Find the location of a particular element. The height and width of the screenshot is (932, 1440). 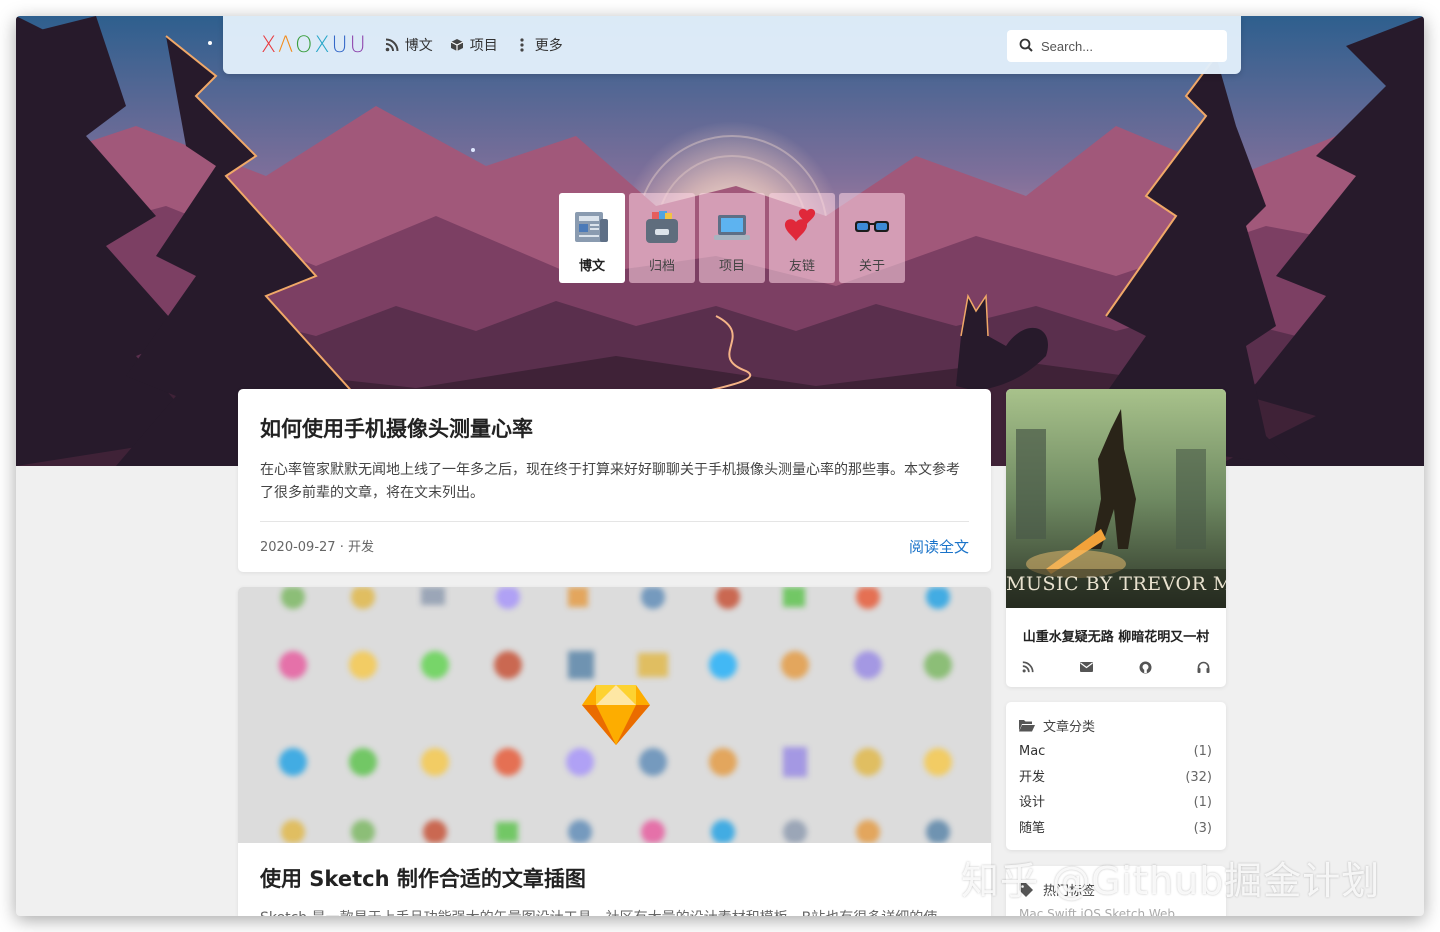

category-count: (3) is located at coordinates (1202, 828).